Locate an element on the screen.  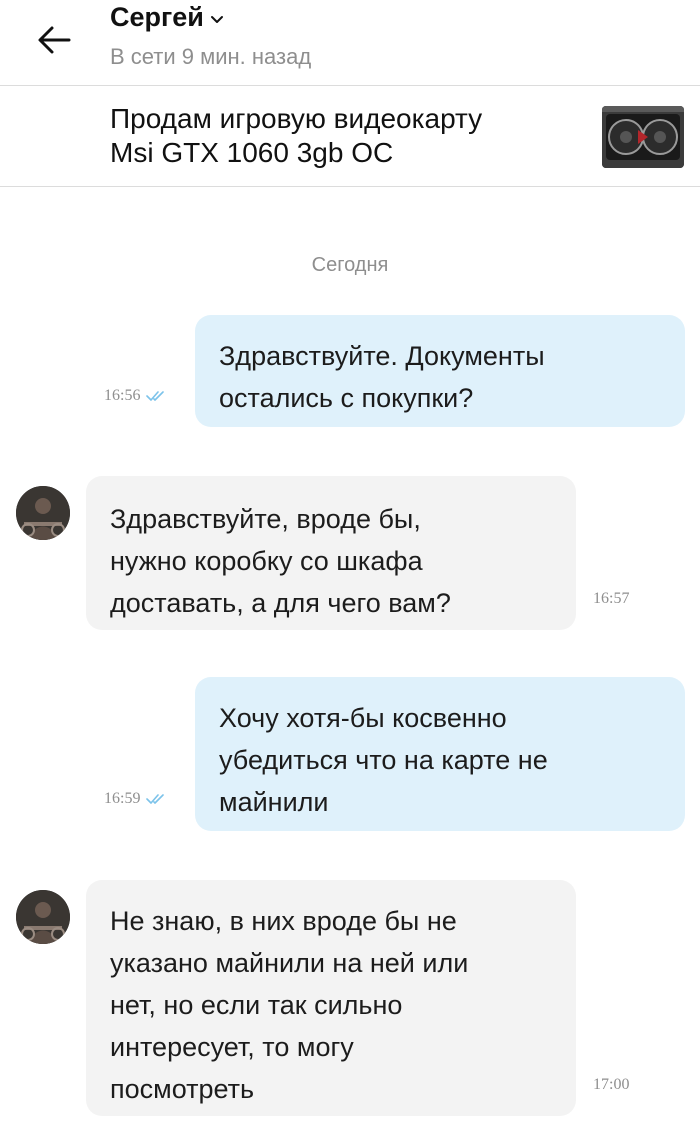
contact-status: В сети 9 мин. назад is located at coordinates (211, 56).